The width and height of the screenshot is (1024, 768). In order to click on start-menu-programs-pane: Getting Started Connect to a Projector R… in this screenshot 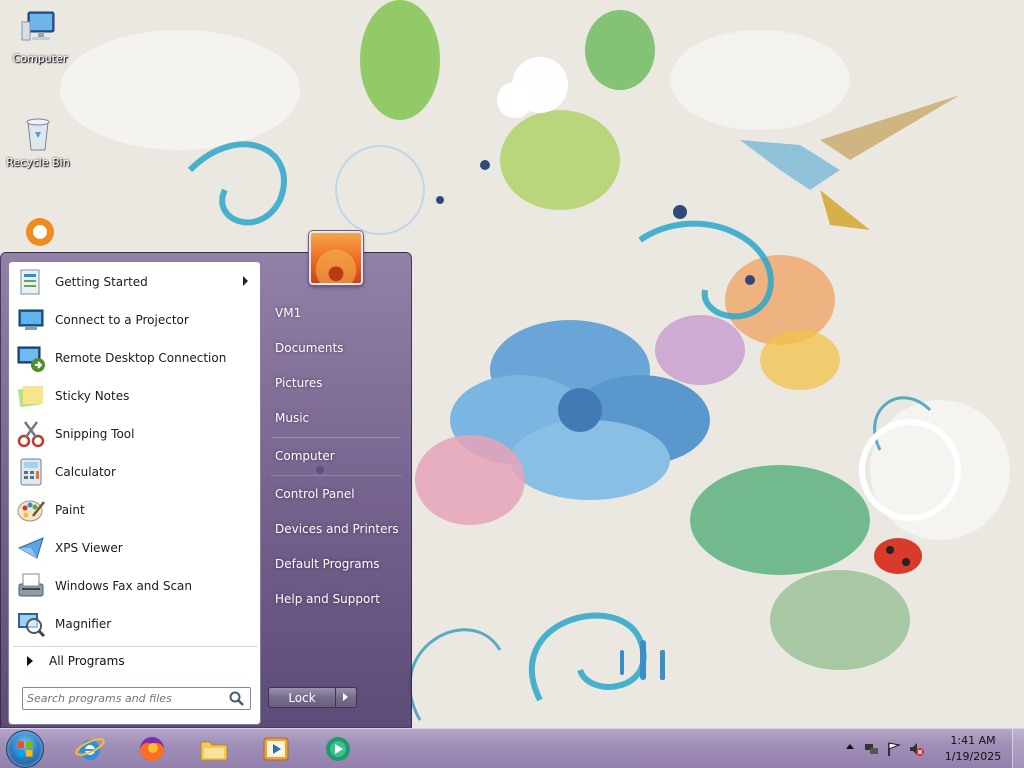, I will do `click(134, 493)`.